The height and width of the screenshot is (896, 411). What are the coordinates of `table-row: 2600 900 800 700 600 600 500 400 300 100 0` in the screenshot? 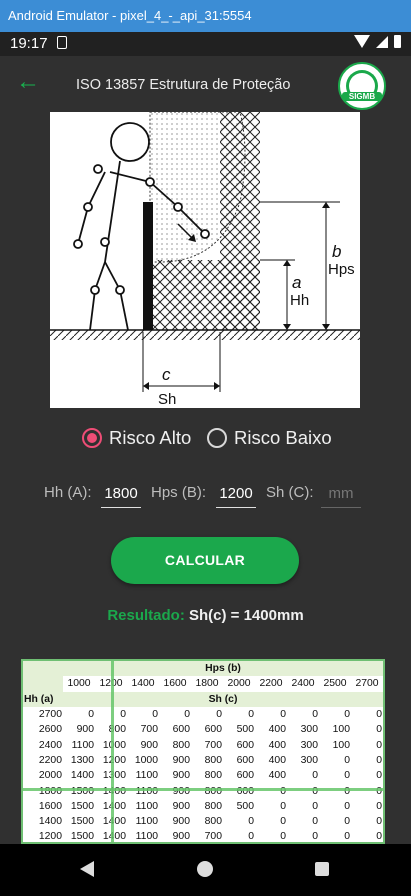 It's located at (203, 729).